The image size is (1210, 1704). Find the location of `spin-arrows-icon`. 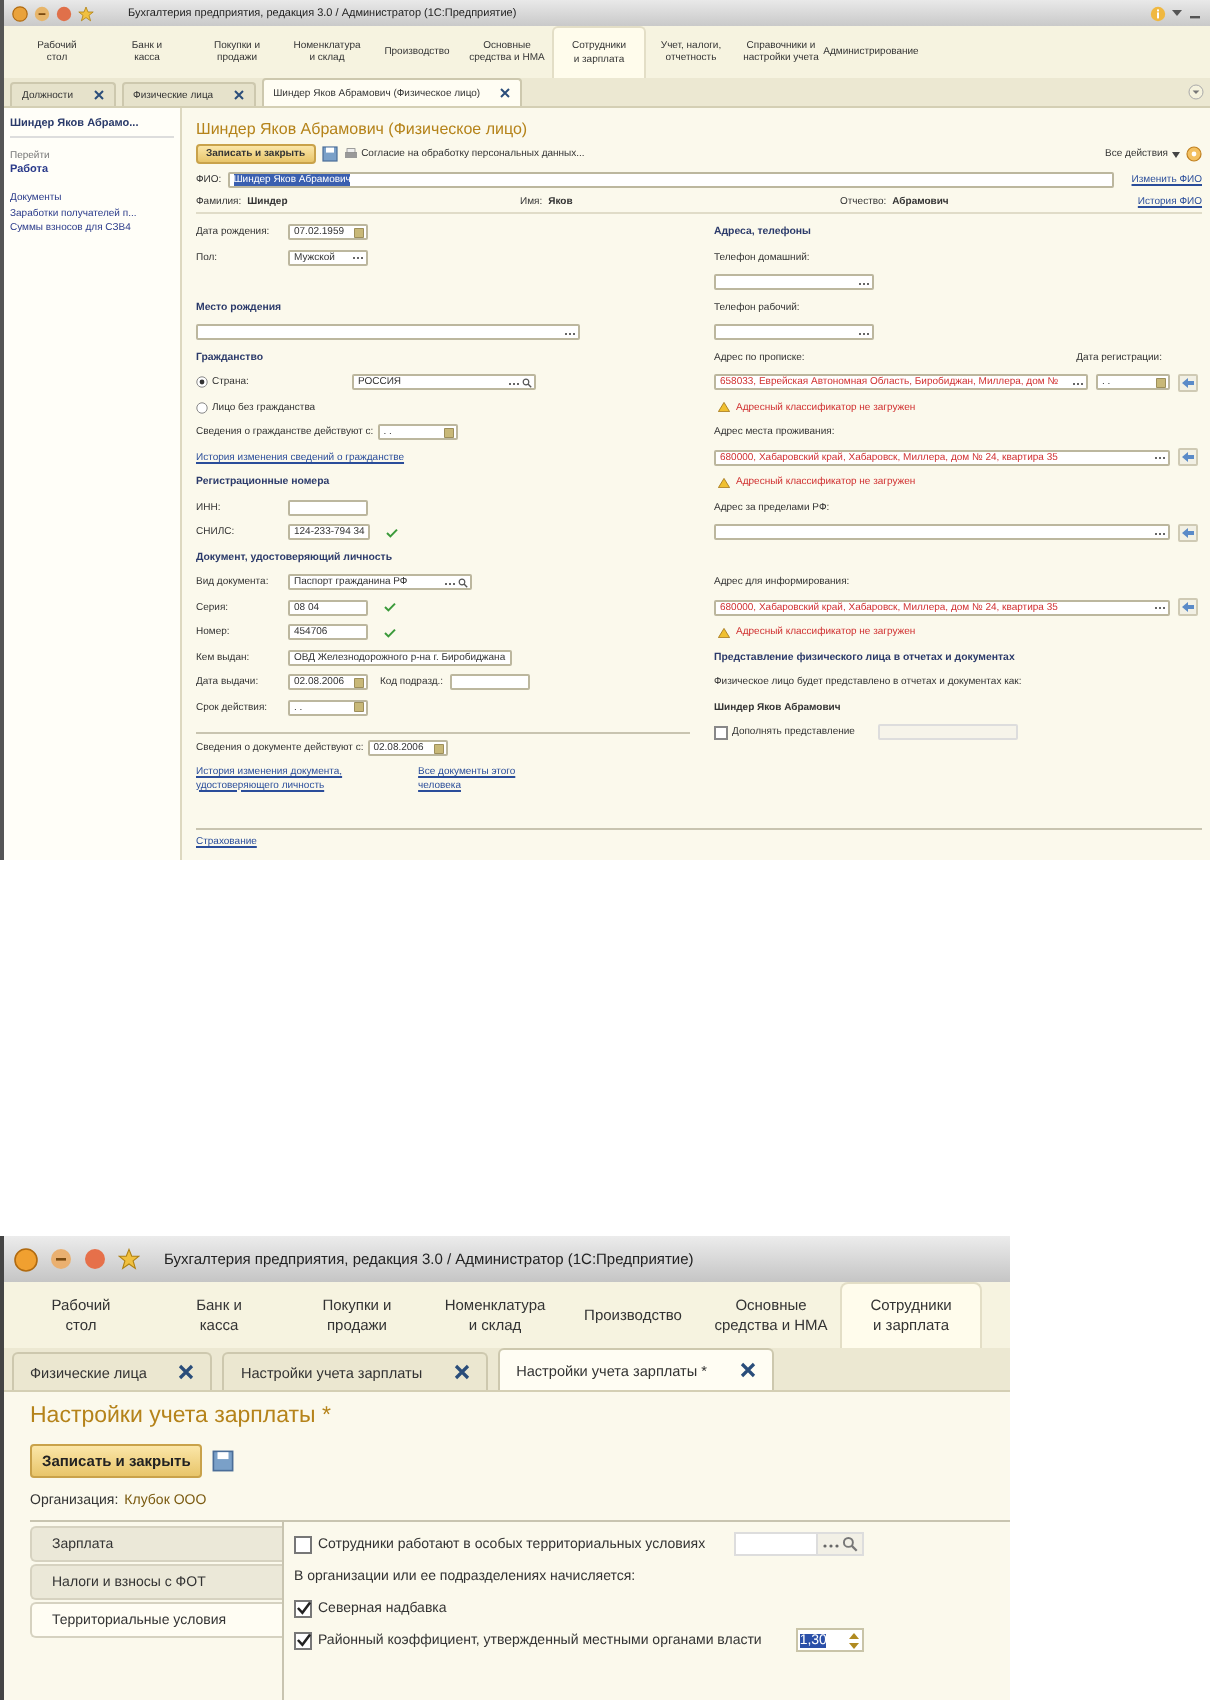

spin-arrows-icon is located at coordinates (853, 1640).